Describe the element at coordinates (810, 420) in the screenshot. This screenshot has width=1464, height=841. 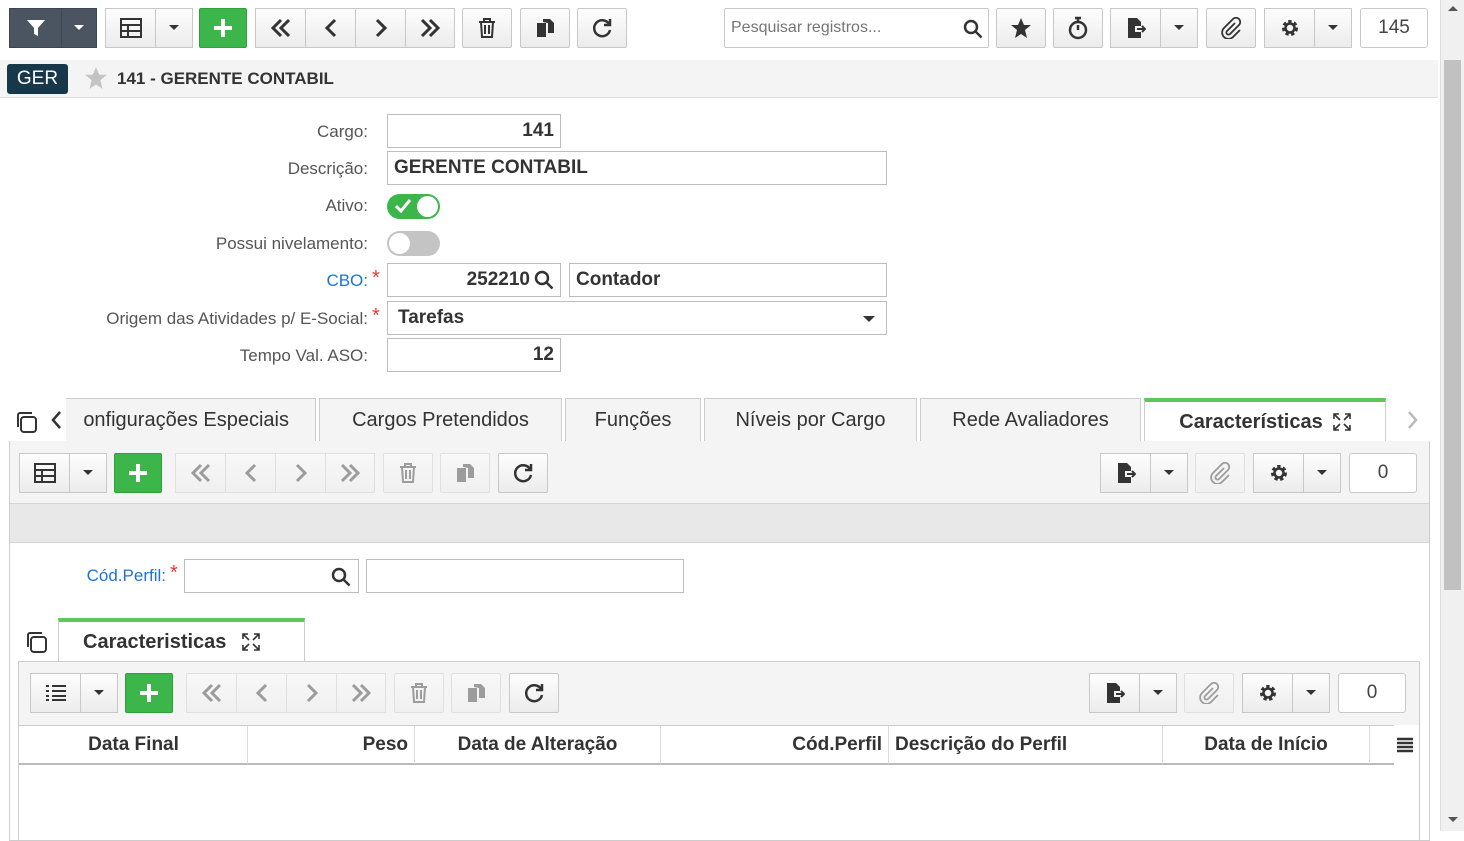
I see `tab-niveis-por-cargo: Níveis por Cargo` at that location.